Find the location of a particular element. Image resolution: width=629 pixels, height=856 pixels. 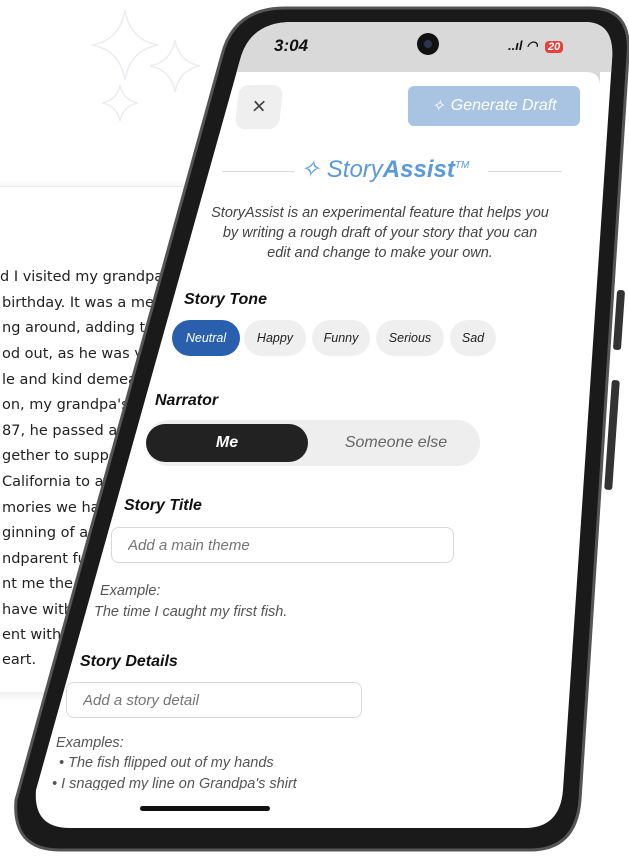

narrator-option-me: Me is located at coordinates (227, 443).